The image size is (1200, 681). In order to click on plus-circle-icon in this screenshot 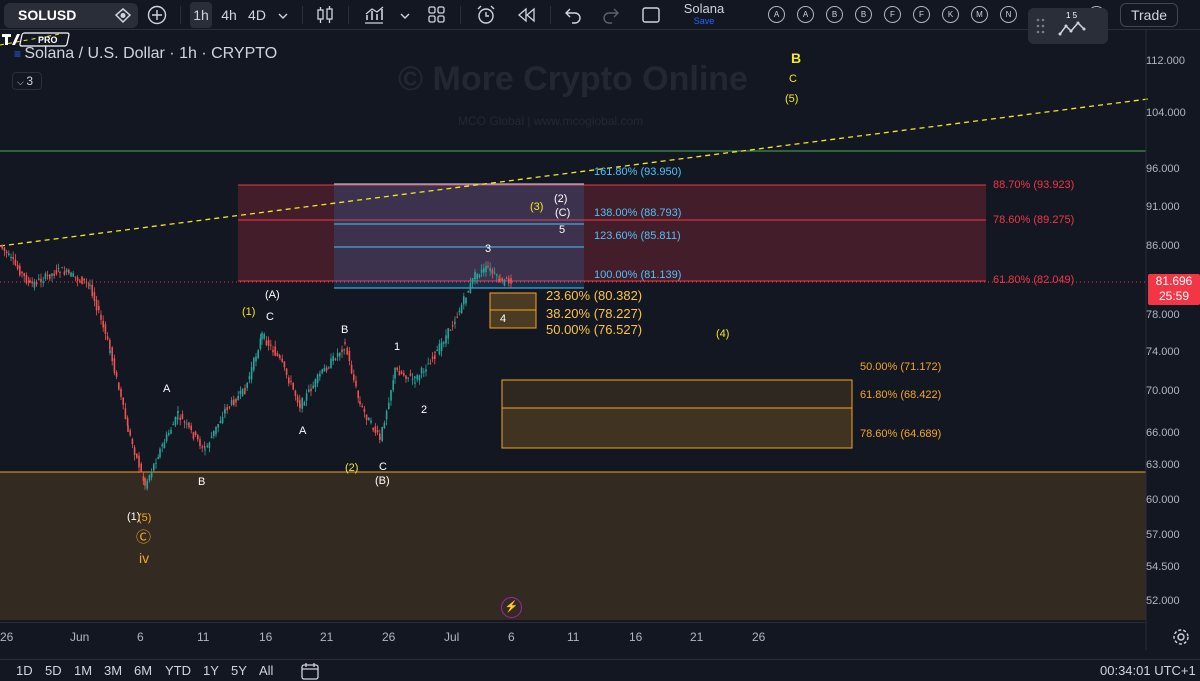, I will do `click(157, 15)`.